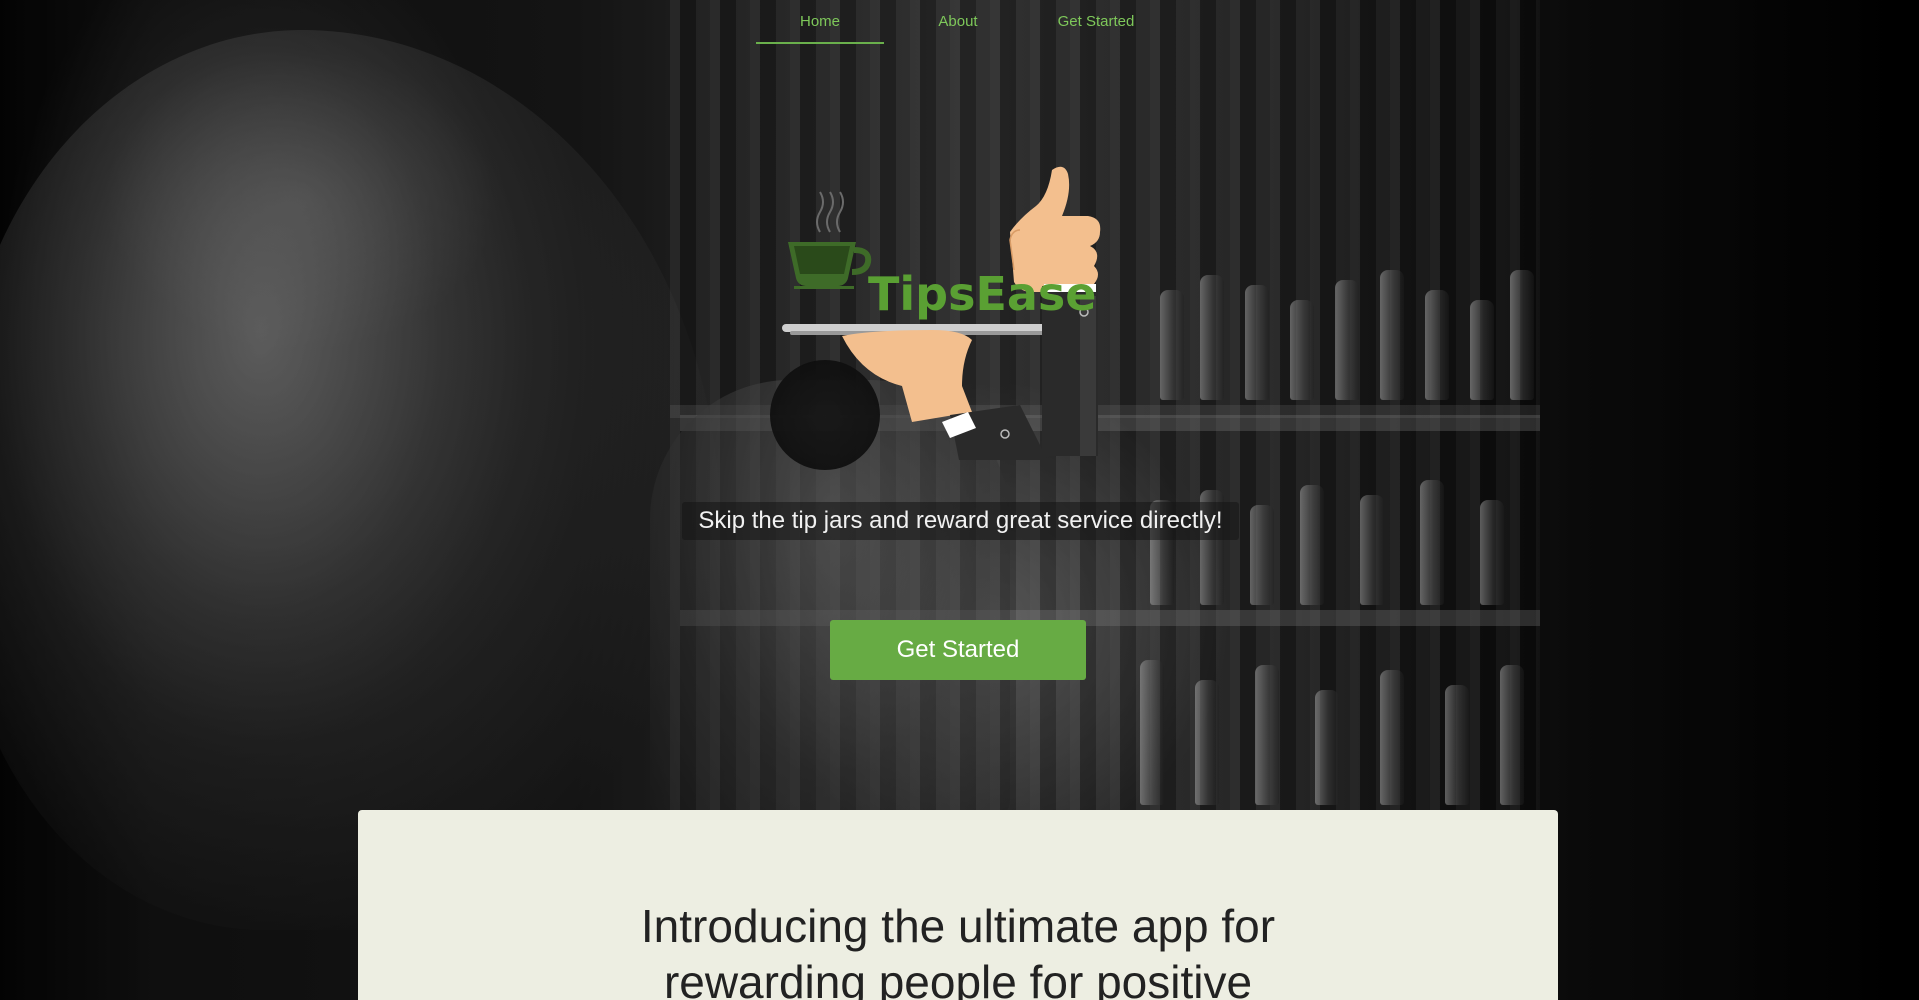  I want to click on coffee-cup-icon, so click(830, 265).